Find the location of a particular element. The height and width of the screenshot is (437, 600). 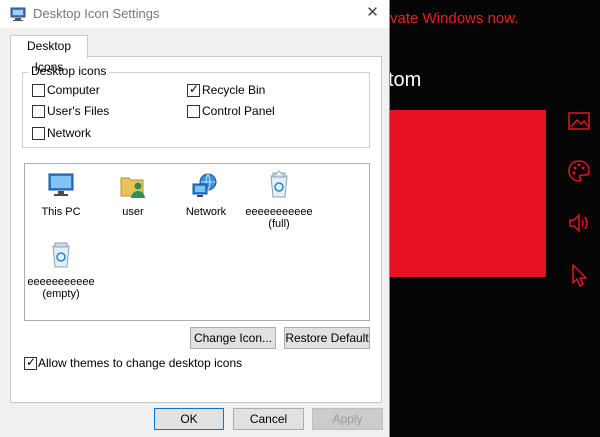

item-label: eeeeeeeeeee (full) is located at coordinates (279, 218).